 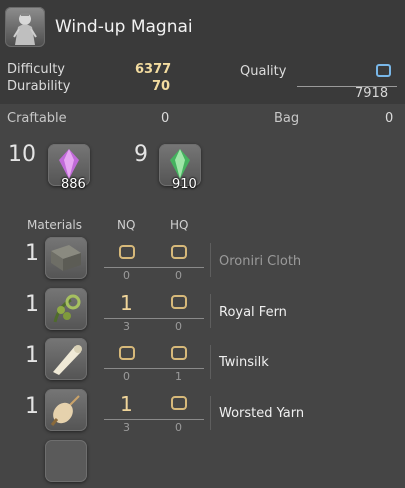 I want to click on durability-value: 70, so click(x=161, y=86).